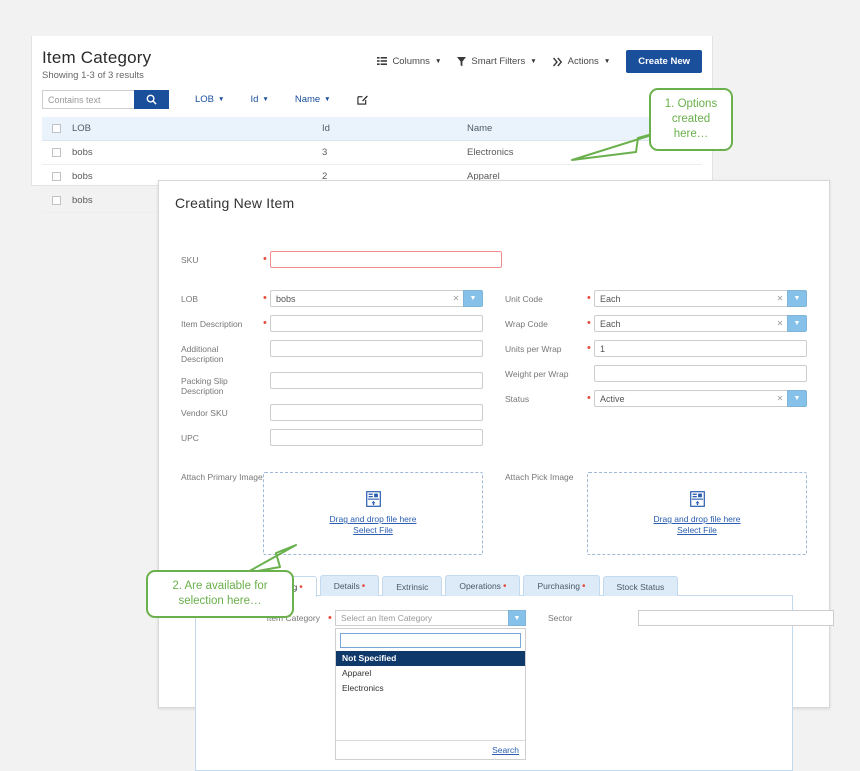 The width and height of the screenshot is (860, 771). Describe the element at coordinates (376, 437) in the screenshot. I see `upc-input` at that location.